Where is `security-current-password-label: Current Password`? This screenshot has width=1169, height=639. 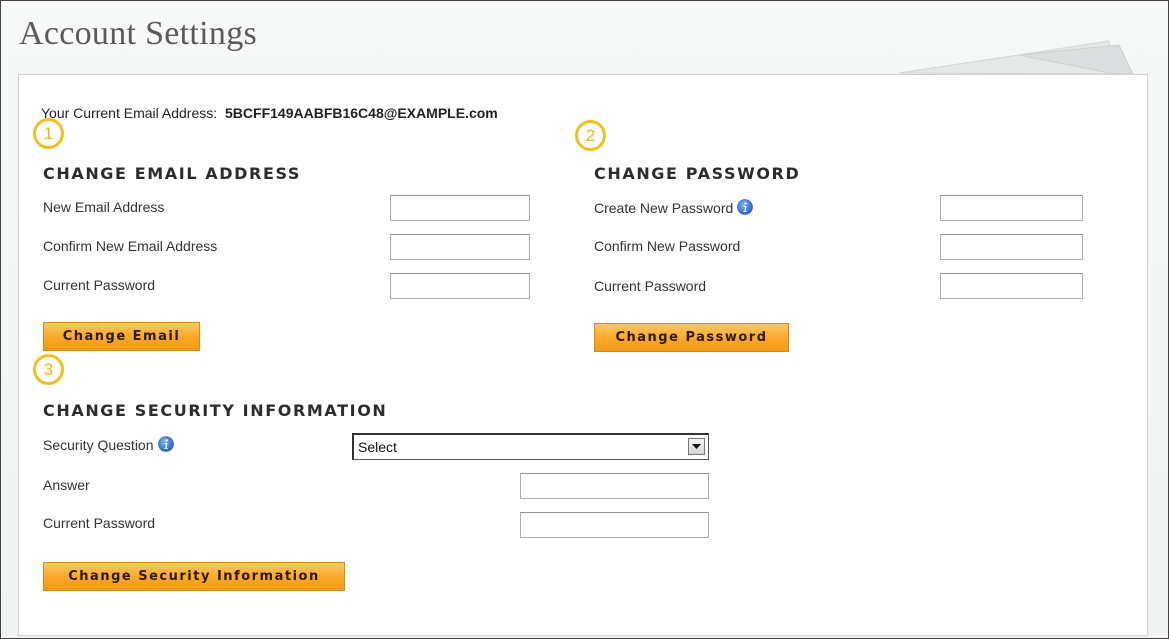
security-current-password-label: Current Password is located at coordinates (99, 523).